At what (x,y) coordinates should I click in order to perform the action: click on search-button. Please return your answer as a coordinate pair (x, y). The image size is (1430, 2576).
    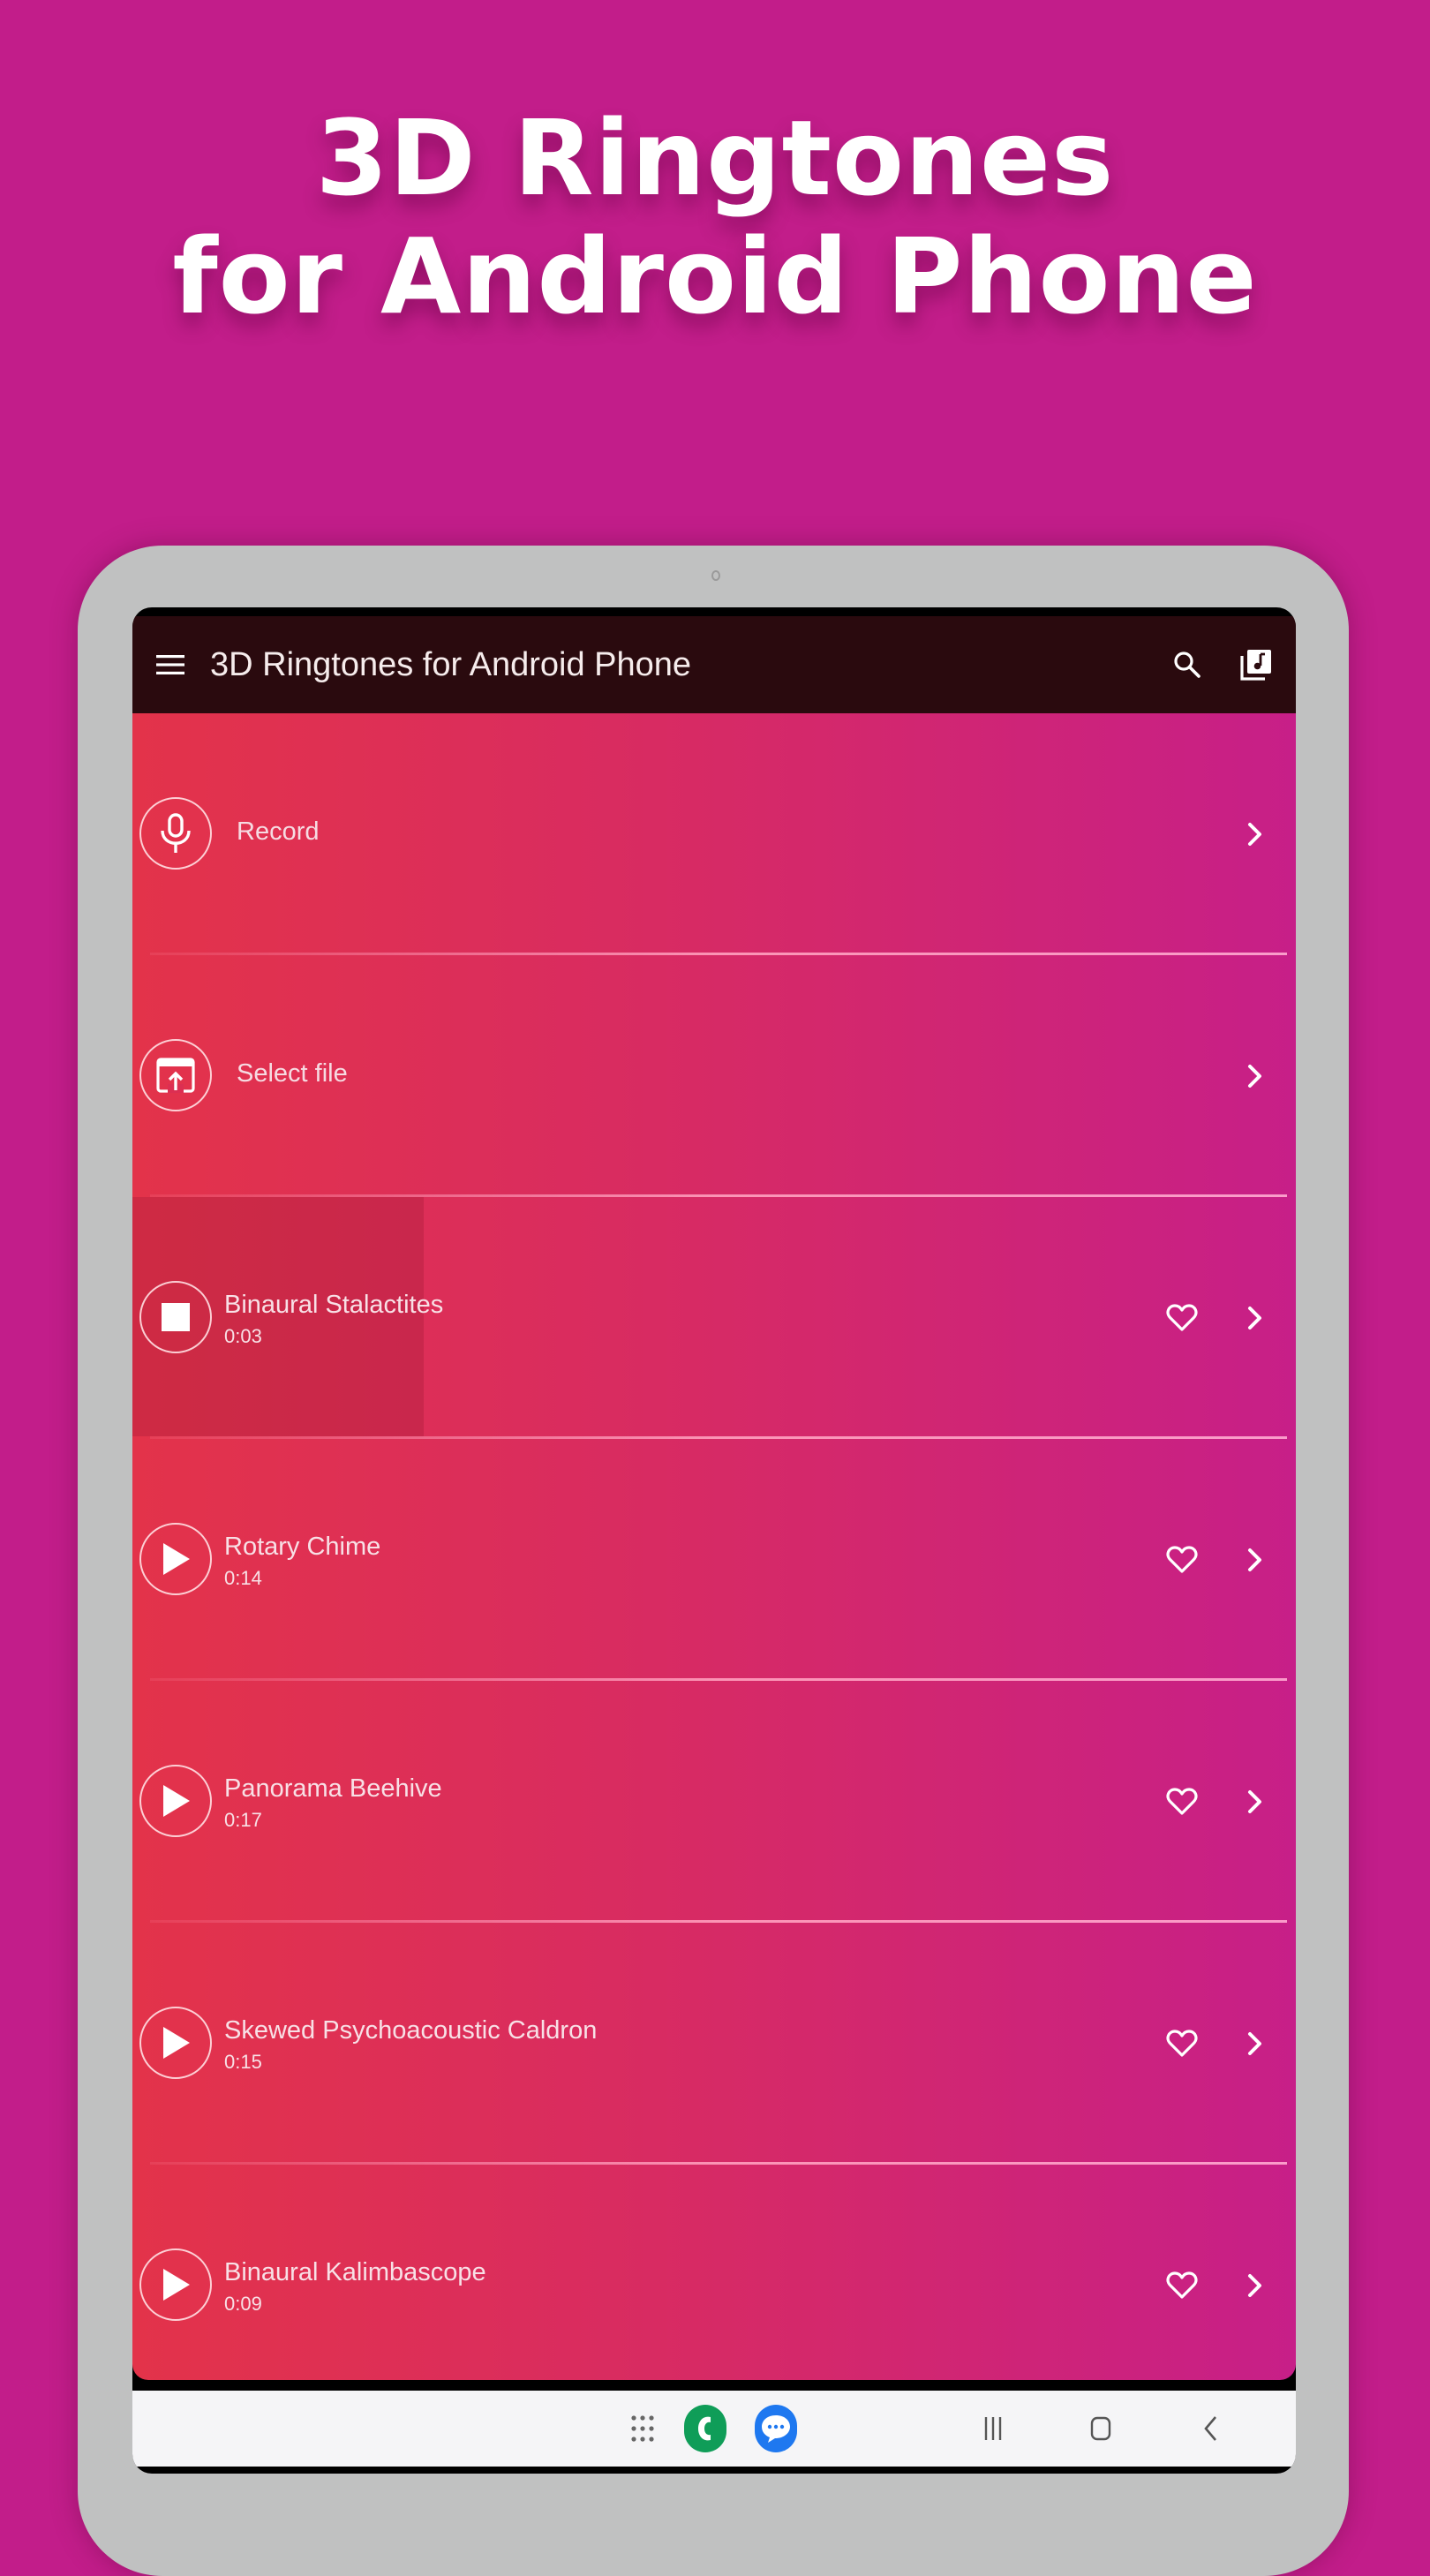
    Looking at the image, I should click on (1187, 665).